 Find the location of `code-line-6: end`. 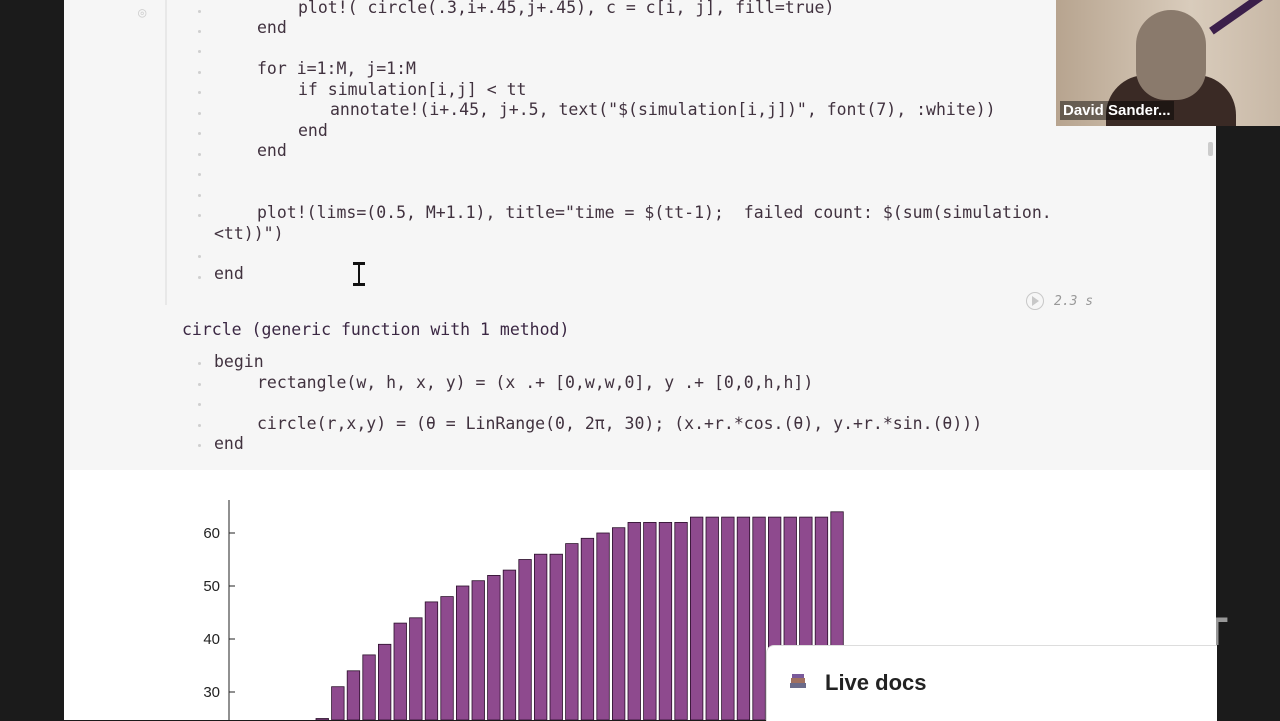

code-line-6: end is located at coordinates (313, 131).